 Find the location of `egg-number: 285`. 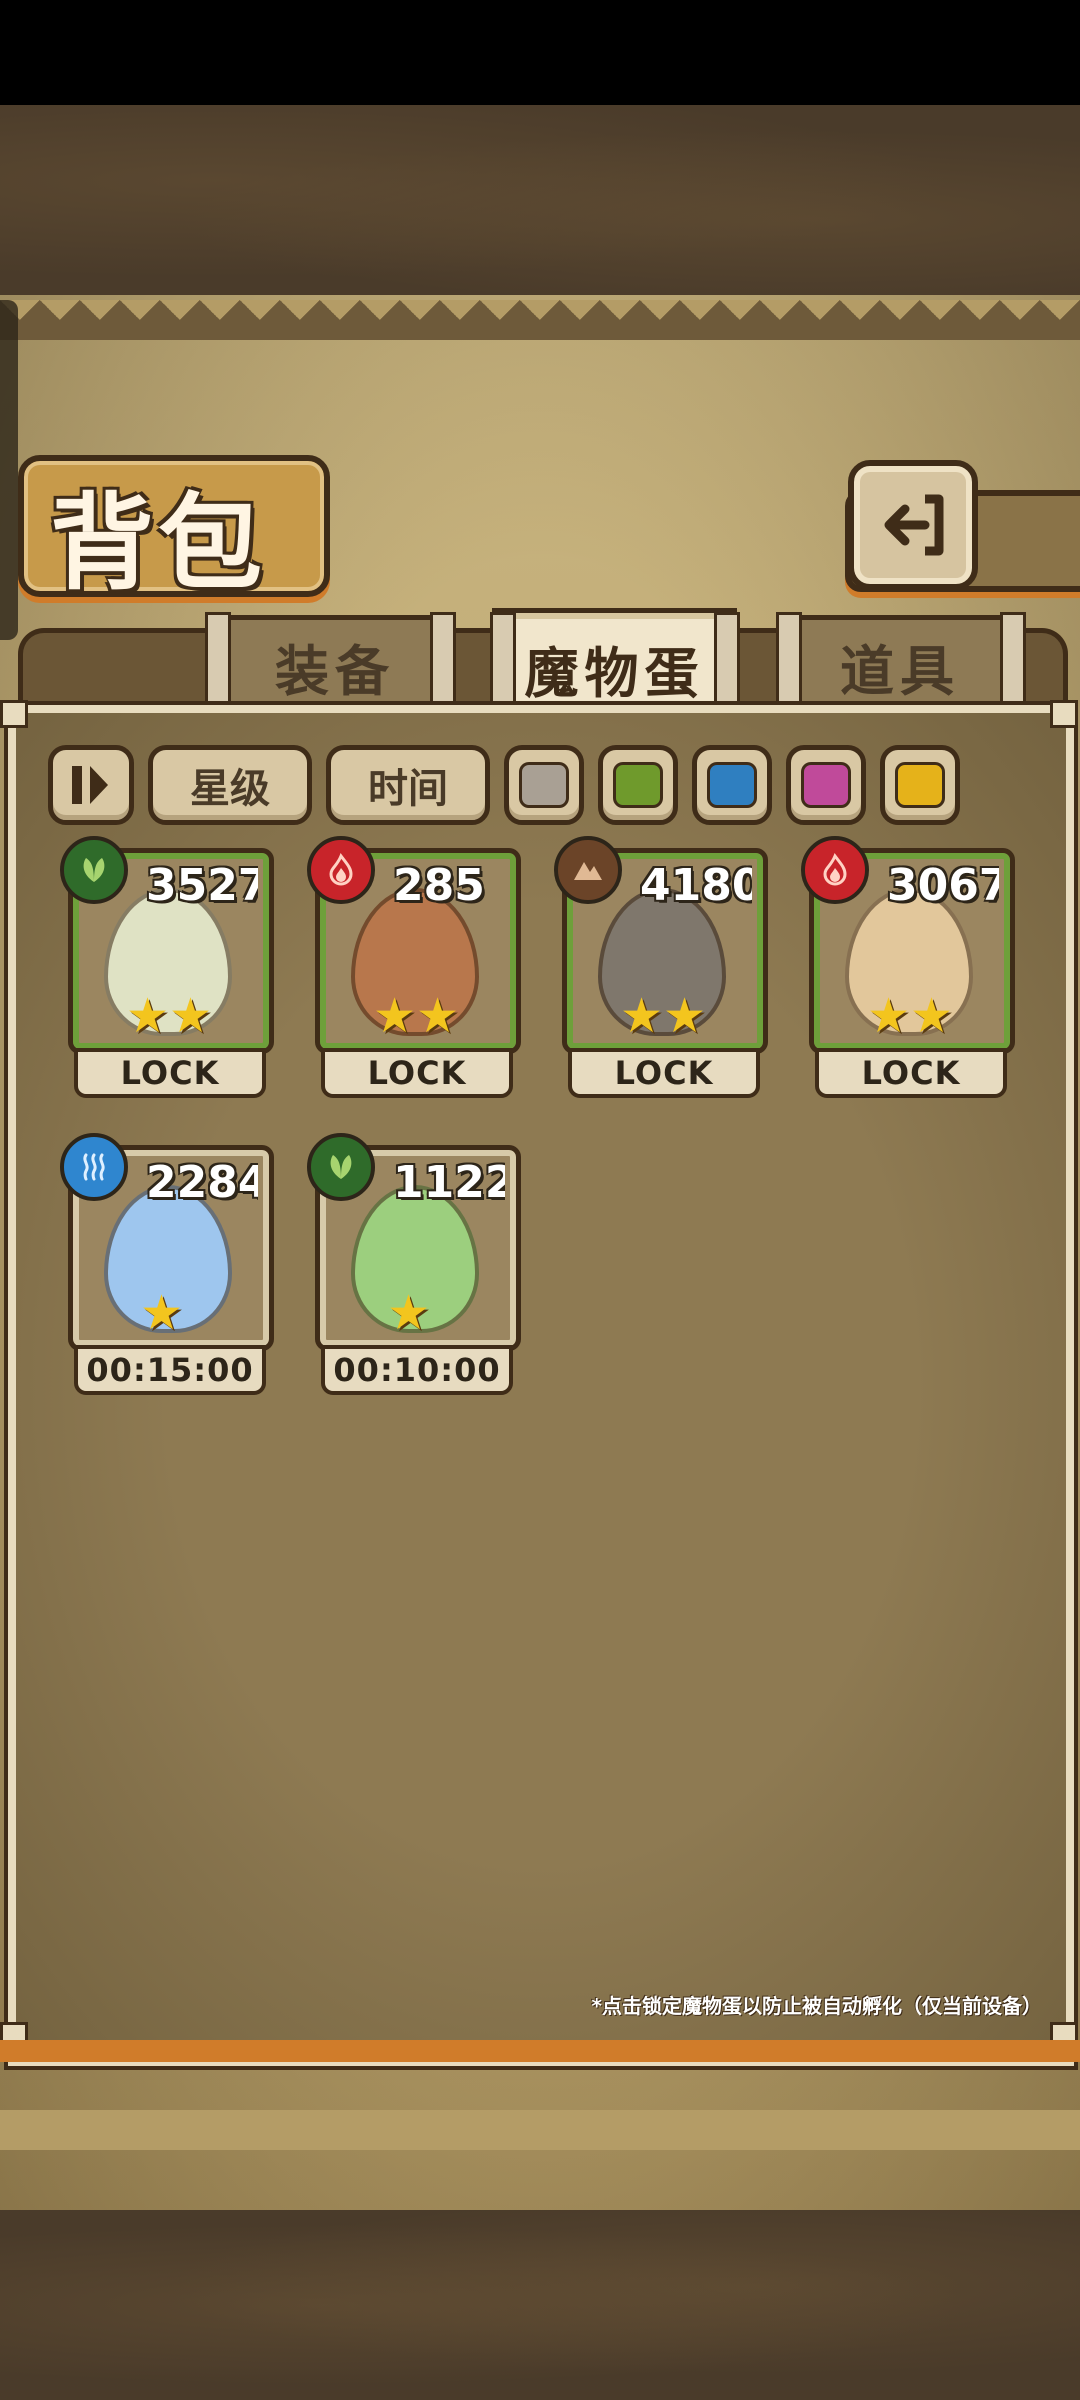

egg-number: 285 is located at coordinates (439, 885).